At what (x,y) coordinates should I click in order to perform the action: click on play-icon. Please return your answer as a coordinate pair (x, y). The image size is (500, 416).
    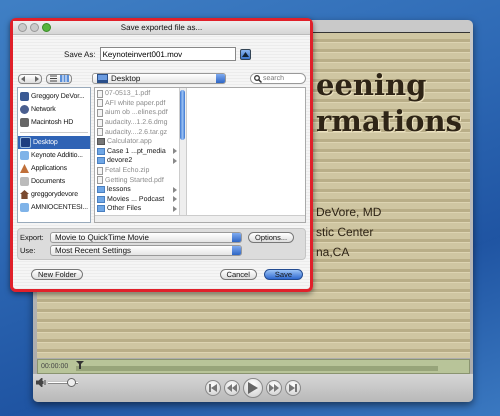
    Looking at the image, I should click on (253, 388).